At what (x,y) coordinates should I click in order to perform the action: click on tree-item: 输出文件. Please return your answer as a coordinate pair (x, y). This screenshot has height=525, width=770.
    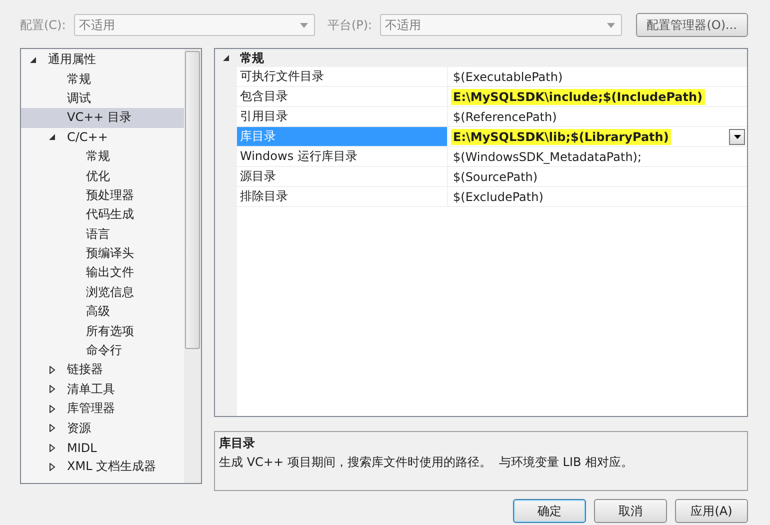
    Looking at the image, I should click on (102, 273).